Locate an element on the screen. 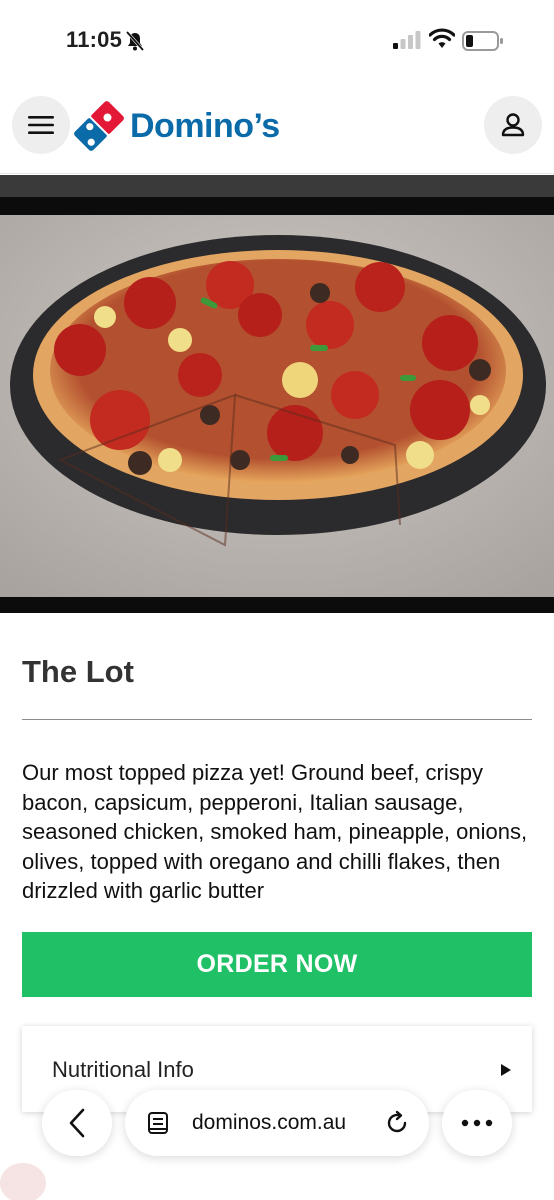  wifi-icon is located at coordinates (442, 38).